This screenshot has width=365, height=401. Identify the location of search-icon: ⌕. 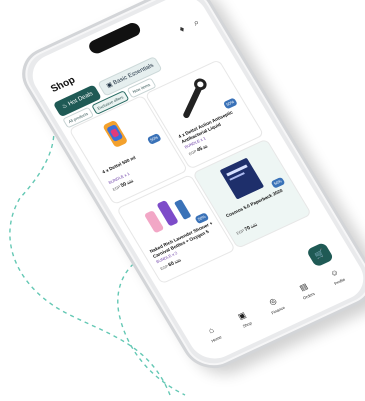
(196, 23).